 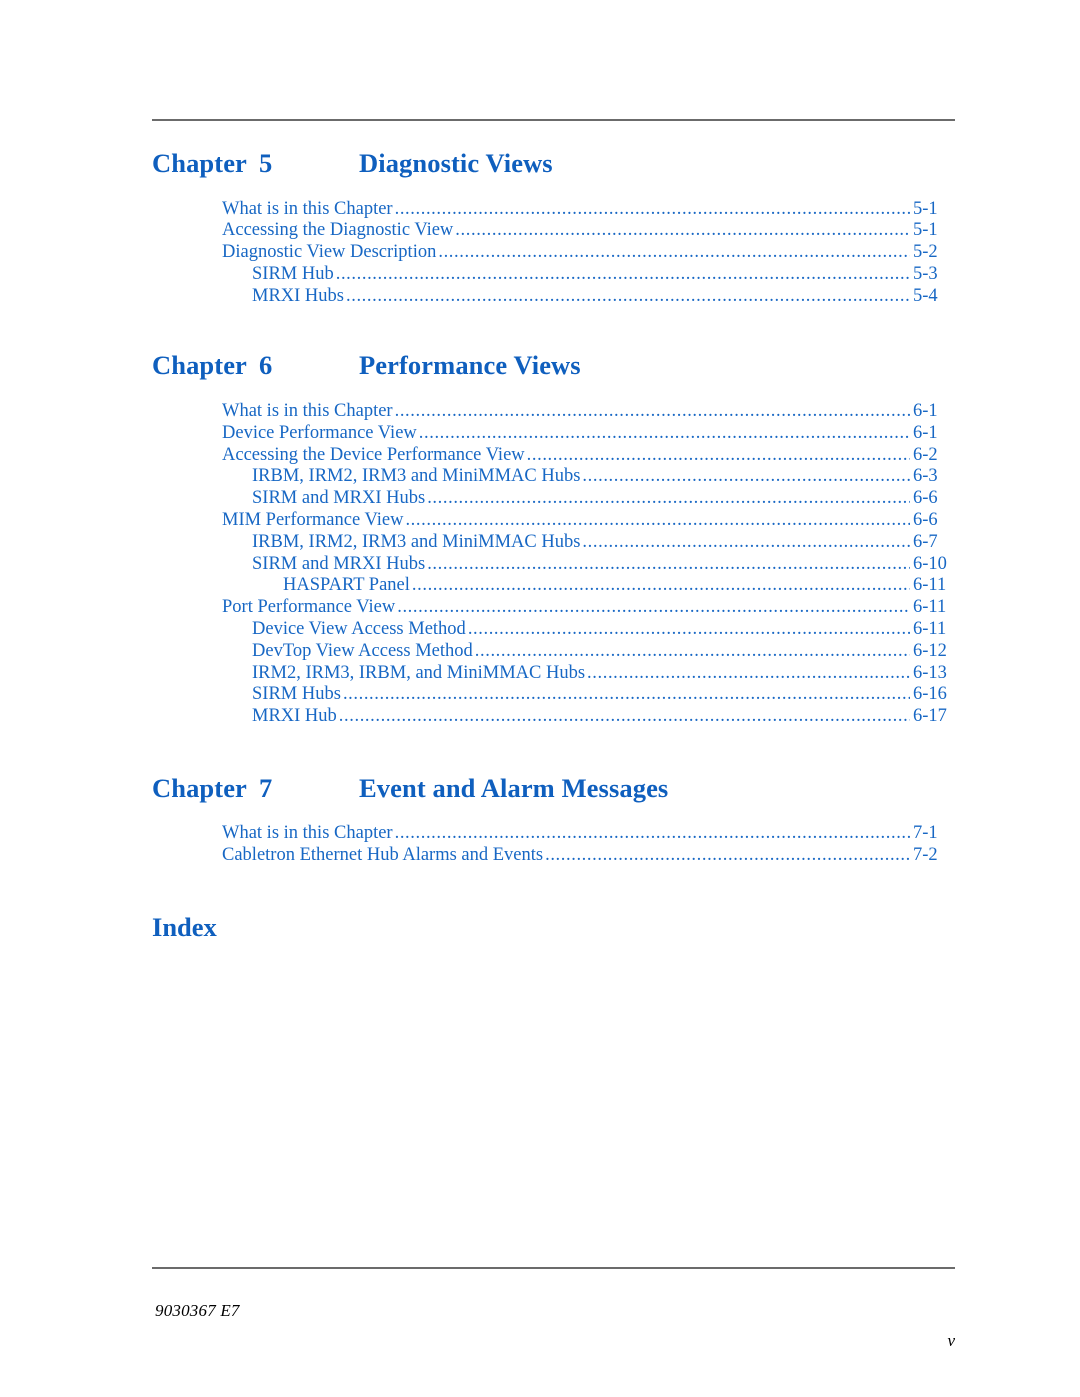 What do you see at coordinates (951, 1340) in the screenshot?
I see `footer-page-number: v` at bounding box center [951, 1340].